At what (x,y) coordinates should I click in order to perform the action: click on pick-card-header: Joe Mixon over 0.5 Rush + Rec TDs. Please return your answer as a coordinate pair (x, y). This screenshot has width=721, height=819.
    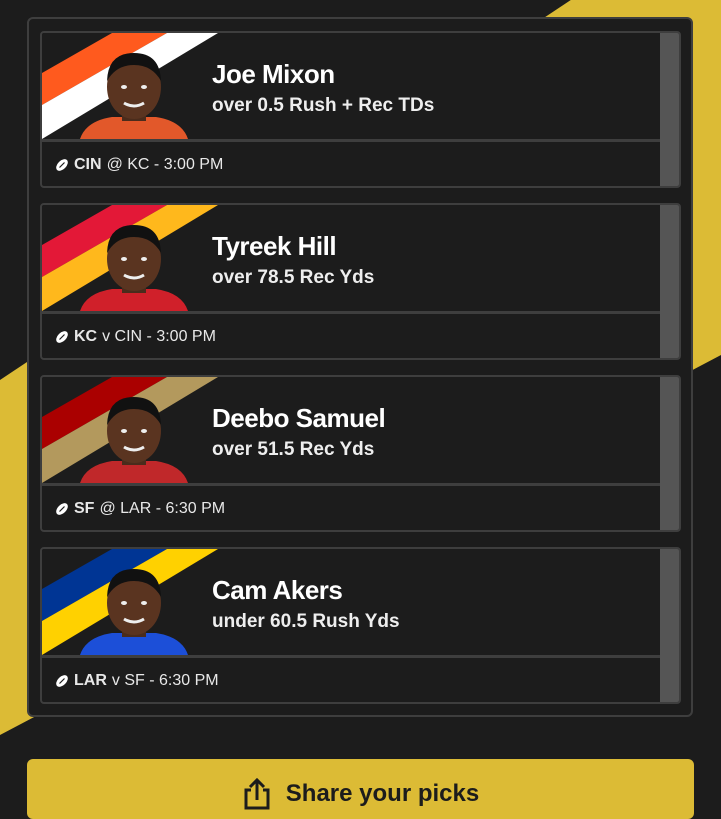
    Looking at the image, I should click on (352, 86).